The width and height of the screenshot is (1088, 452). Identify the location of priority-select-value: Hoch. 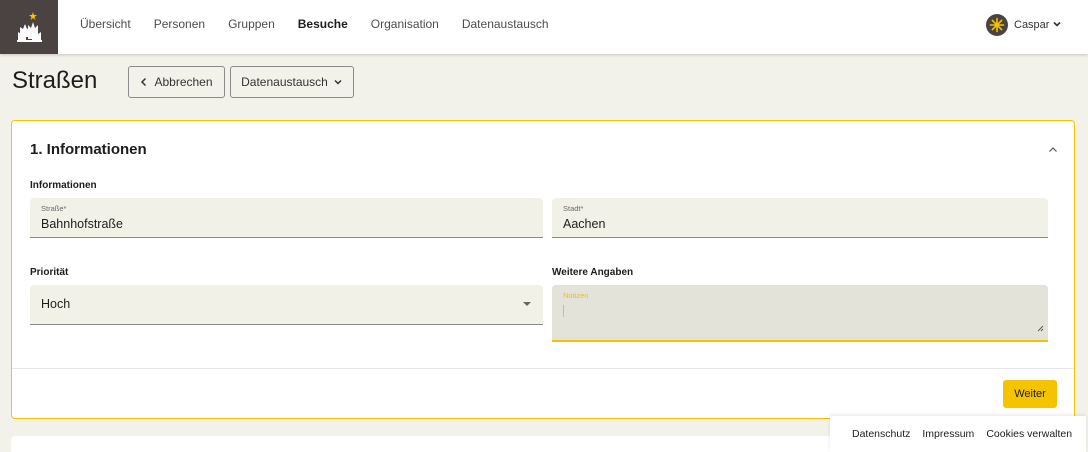
(56, 304).